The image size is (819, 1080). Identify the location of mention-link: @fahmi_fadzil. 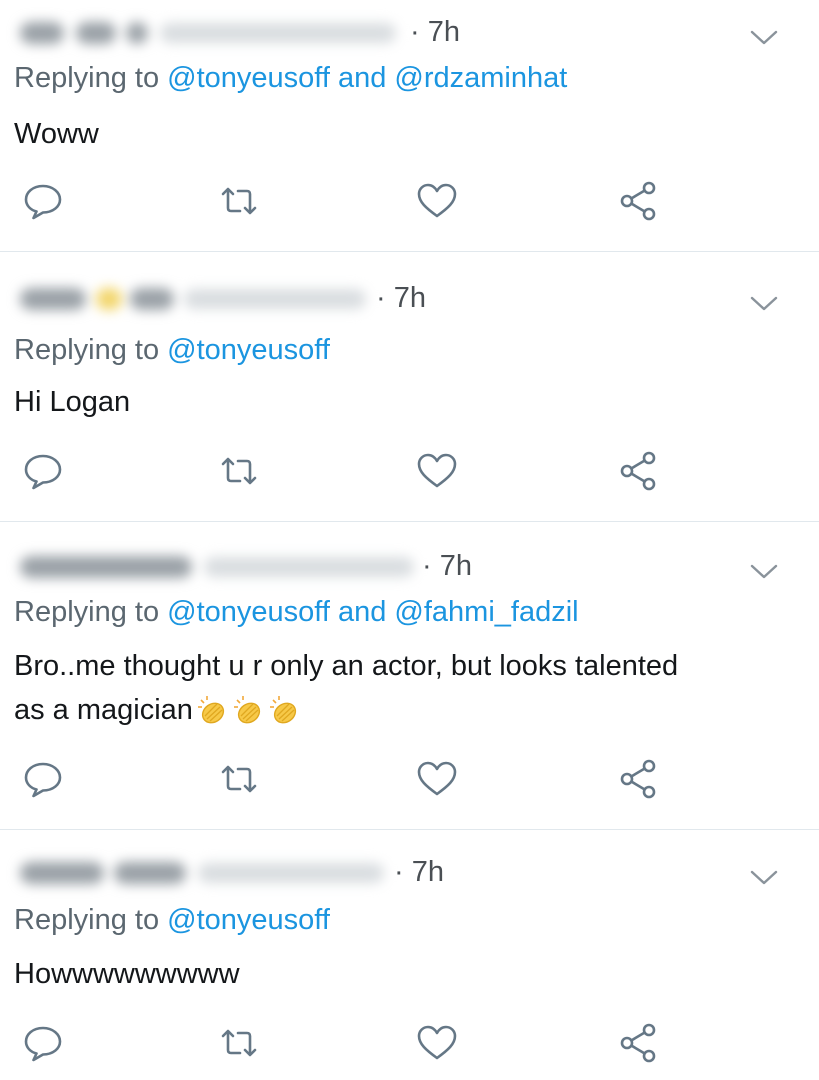
(486, 612).